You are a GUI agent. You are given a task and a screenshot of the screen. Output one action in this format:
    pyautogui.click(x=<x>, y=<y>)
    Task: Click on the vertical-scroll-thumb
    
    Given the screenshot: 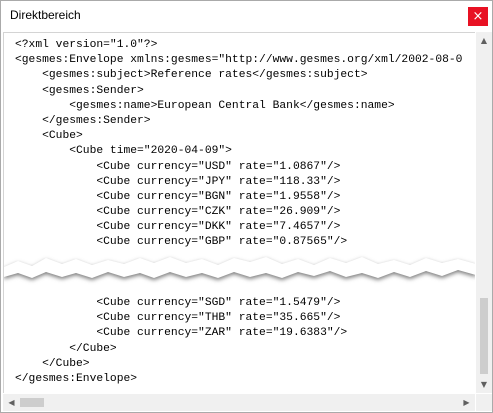 What is the action you would take?
    pyautogui.click(x=484, y=336)
    